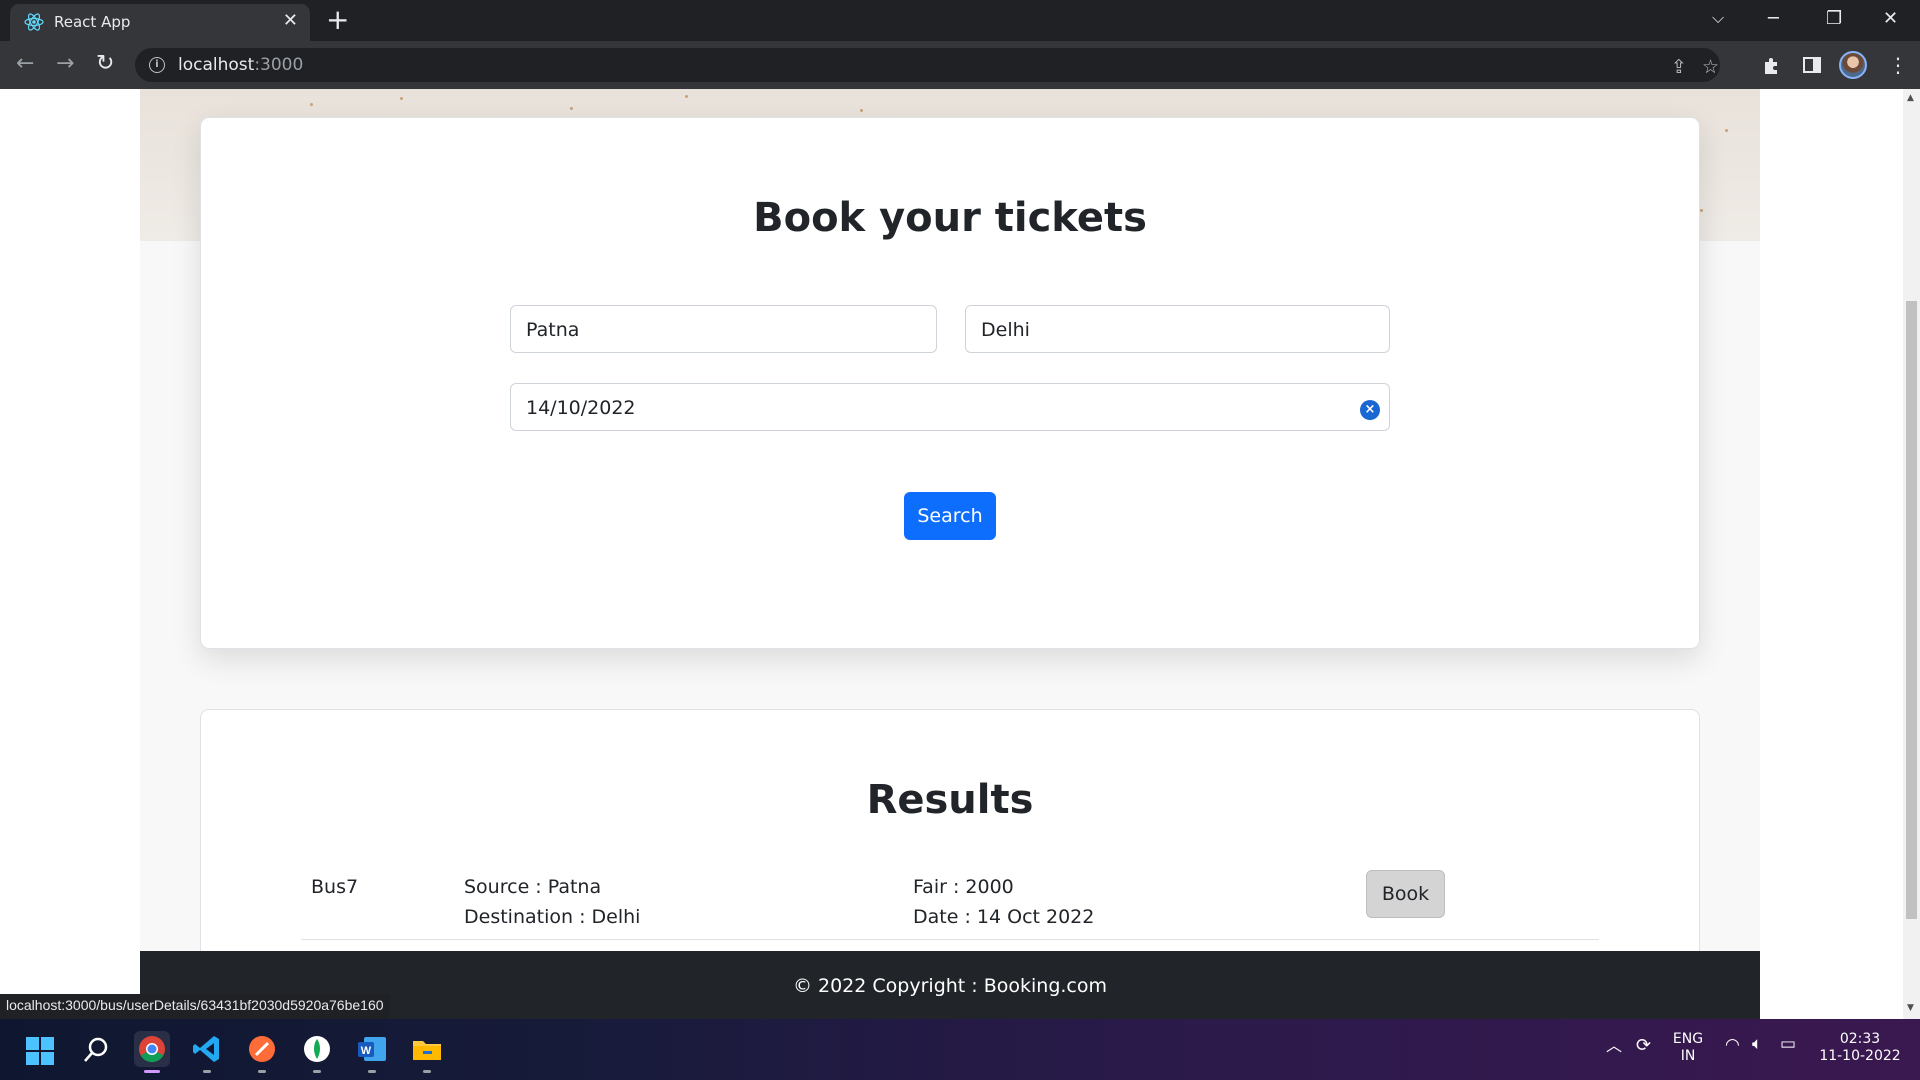  What do you see at coordinates (552, 917) in the screenshot?
I see `bus-destination: Destination : Delhi` at bounding box center [552, 917].